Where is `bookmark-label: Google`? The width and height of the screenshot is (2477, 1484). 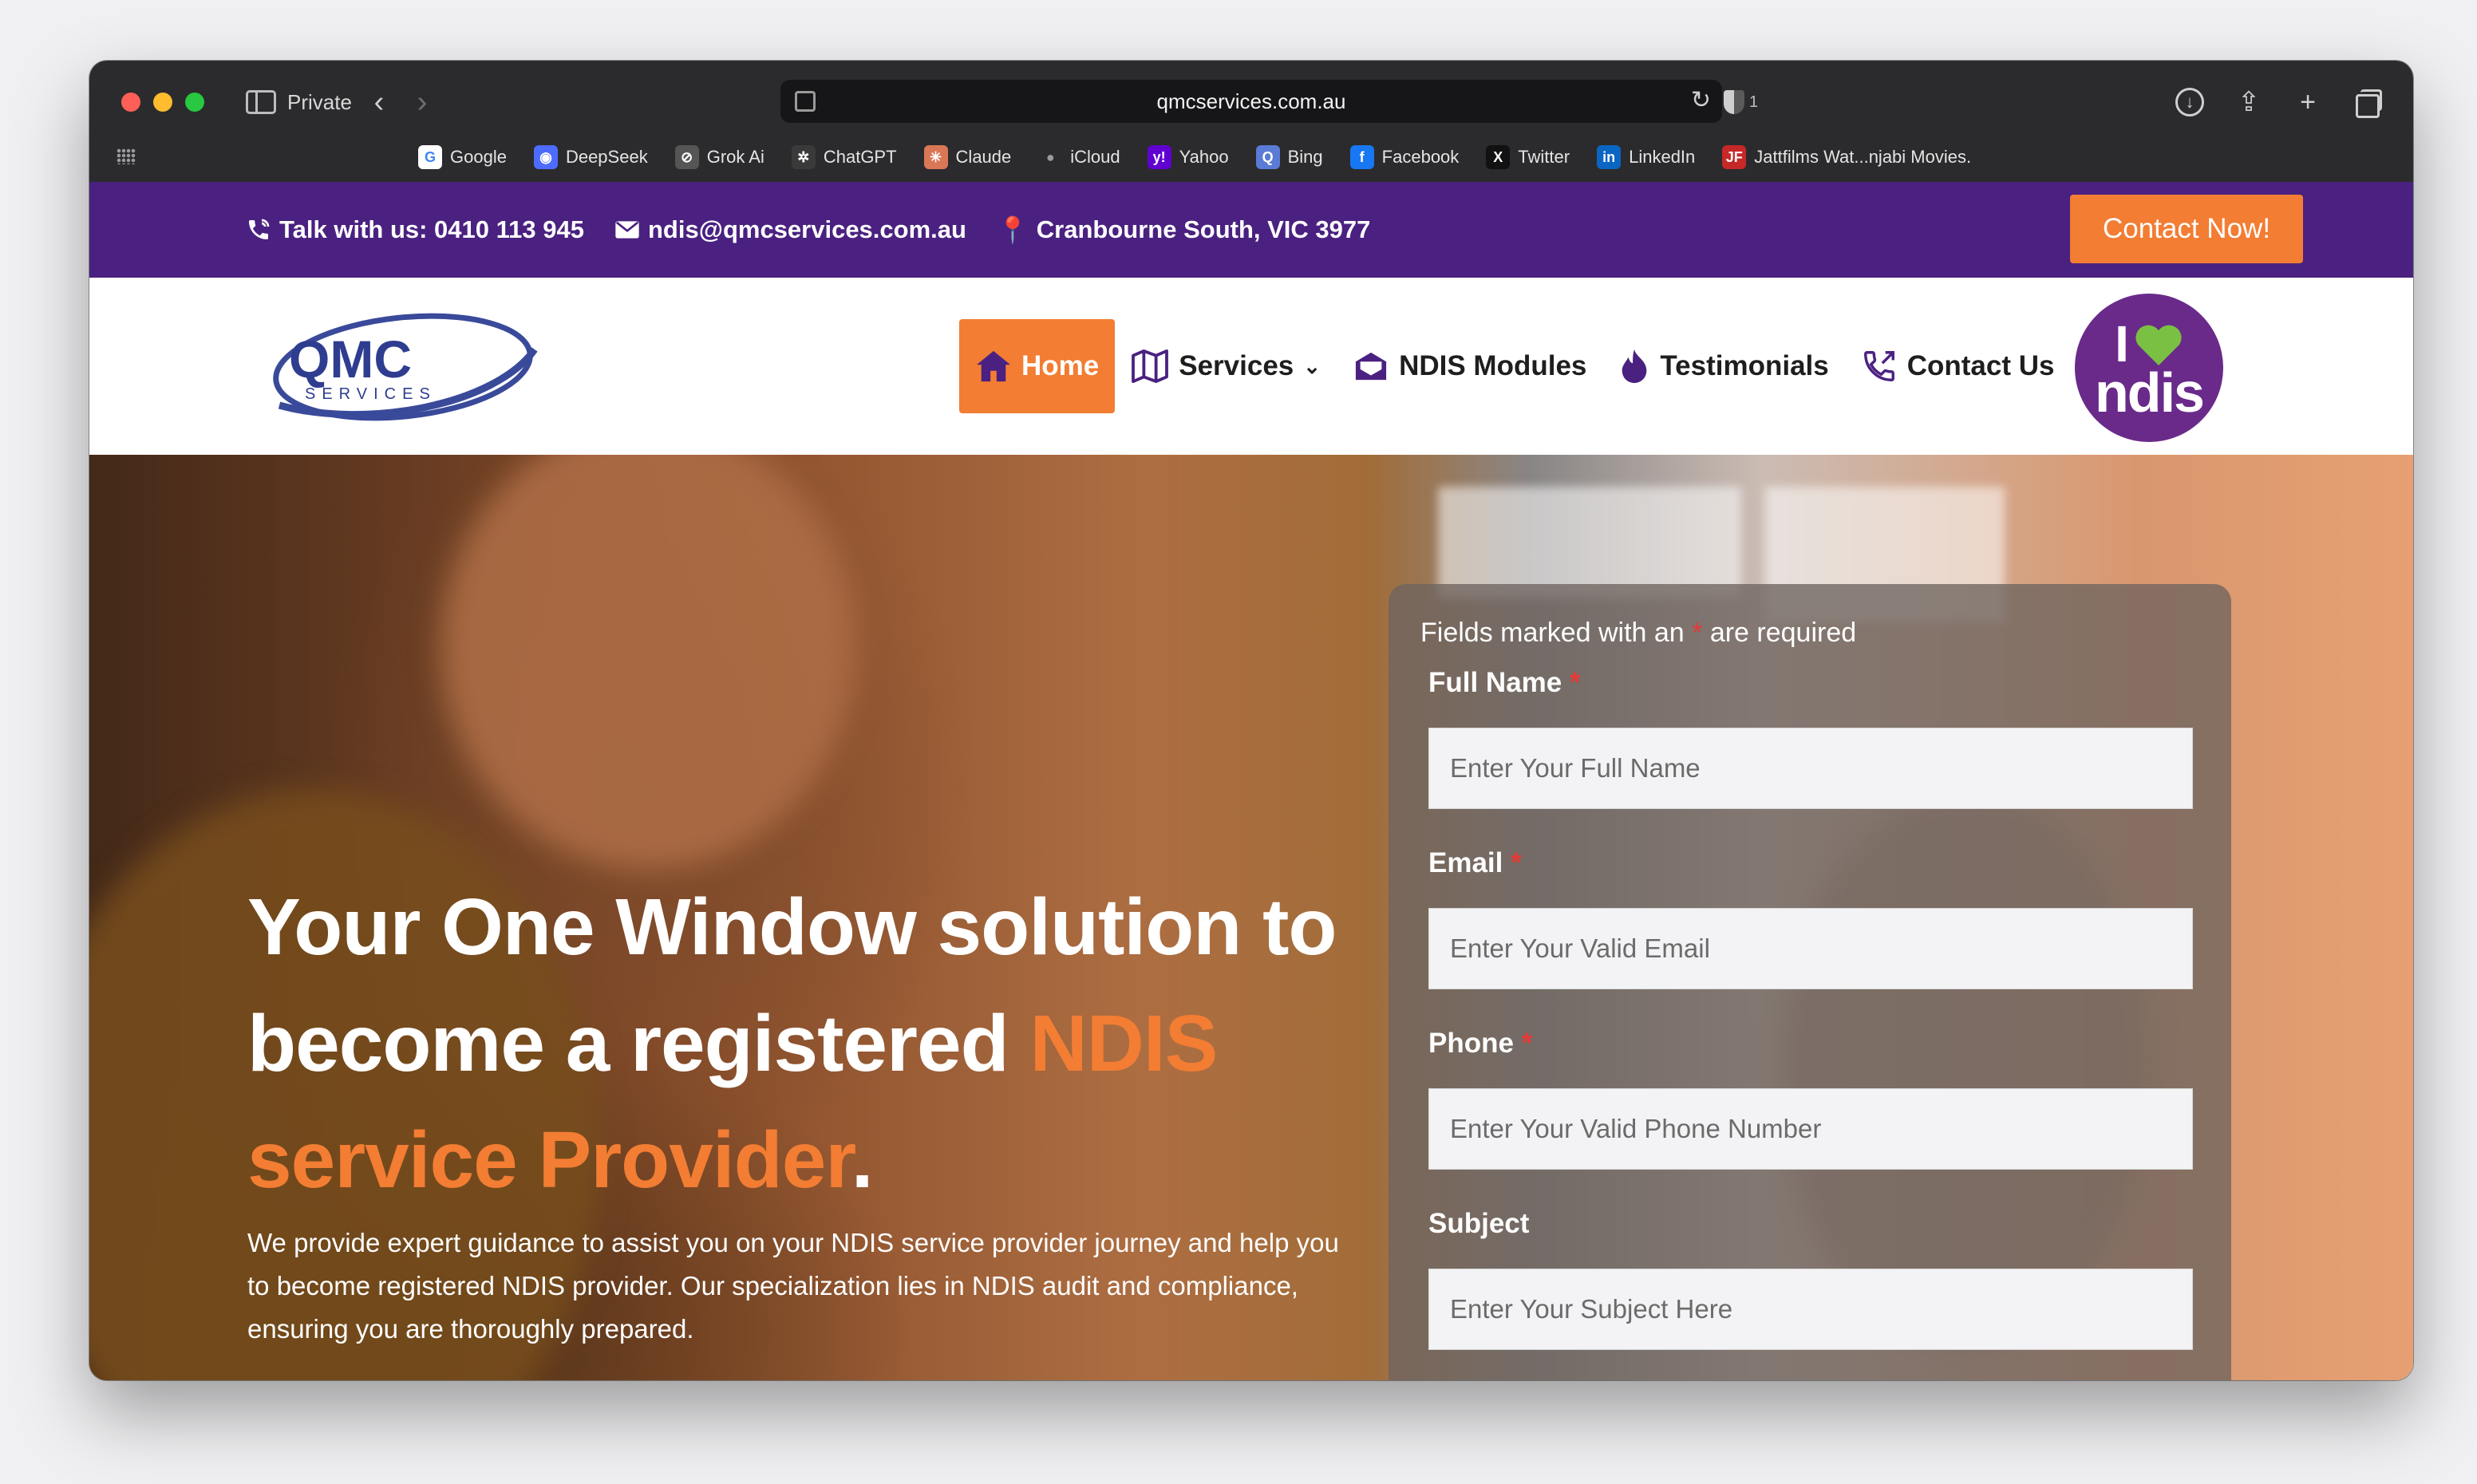 bookmark-label: Google is located at coordinates (479, 157).